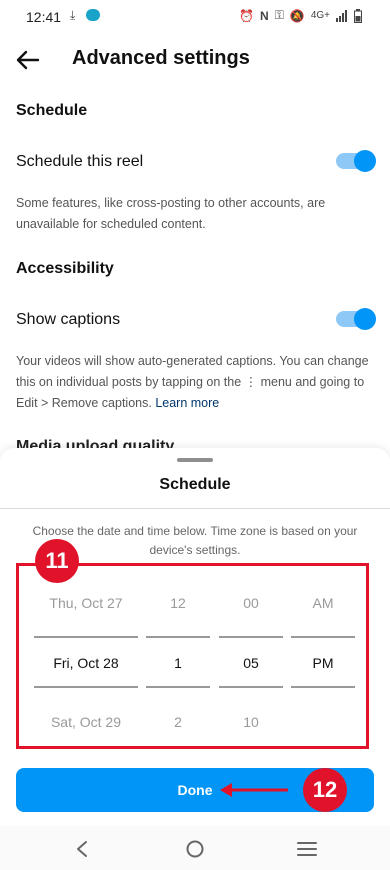 The image size is (390, 870). Describe the element at coordinates (73, 15) in the screenshot. I see `download-icon: ⤓` at that location.